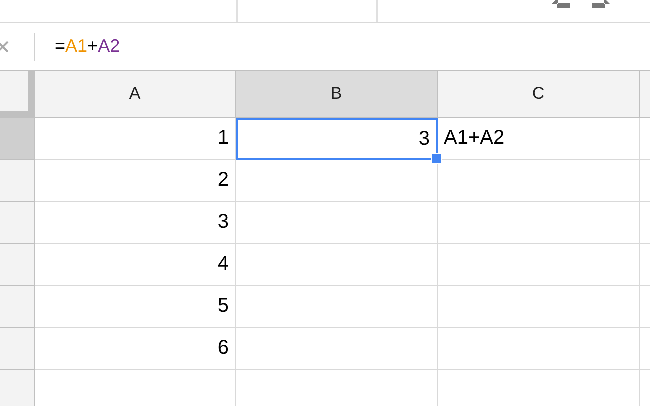 The height and width of the screenshot is (406, 650). Describe the element at coordinates (645, 94) in the screenshot. I see `column-header` at that location.